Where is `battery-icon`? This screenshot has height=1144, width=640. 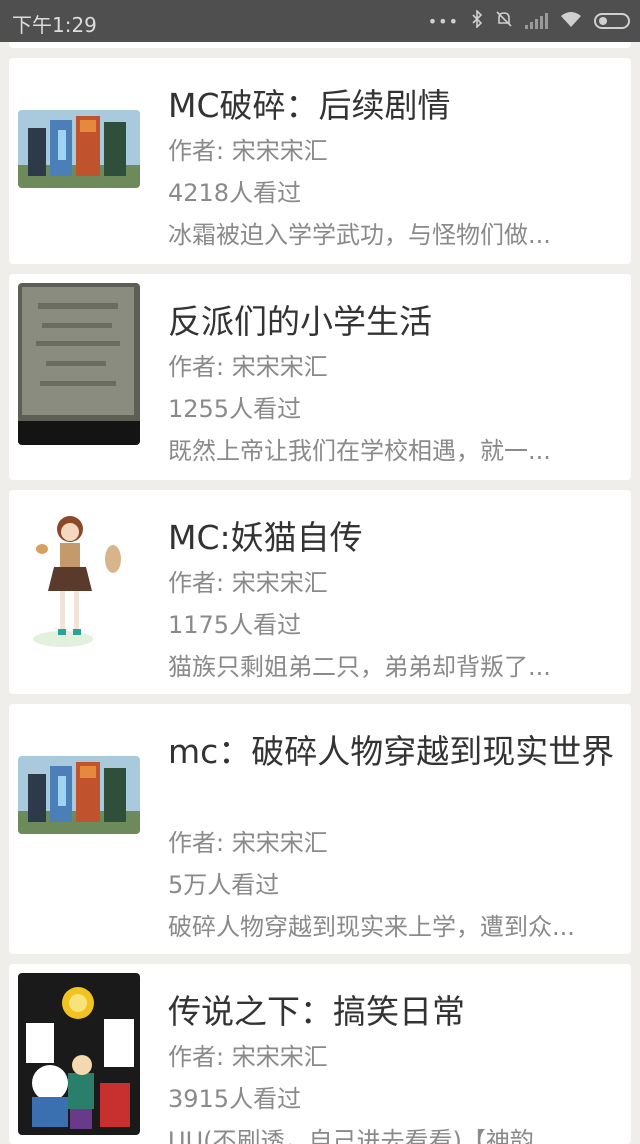 battery-icon is located at coordinates (612, 21).